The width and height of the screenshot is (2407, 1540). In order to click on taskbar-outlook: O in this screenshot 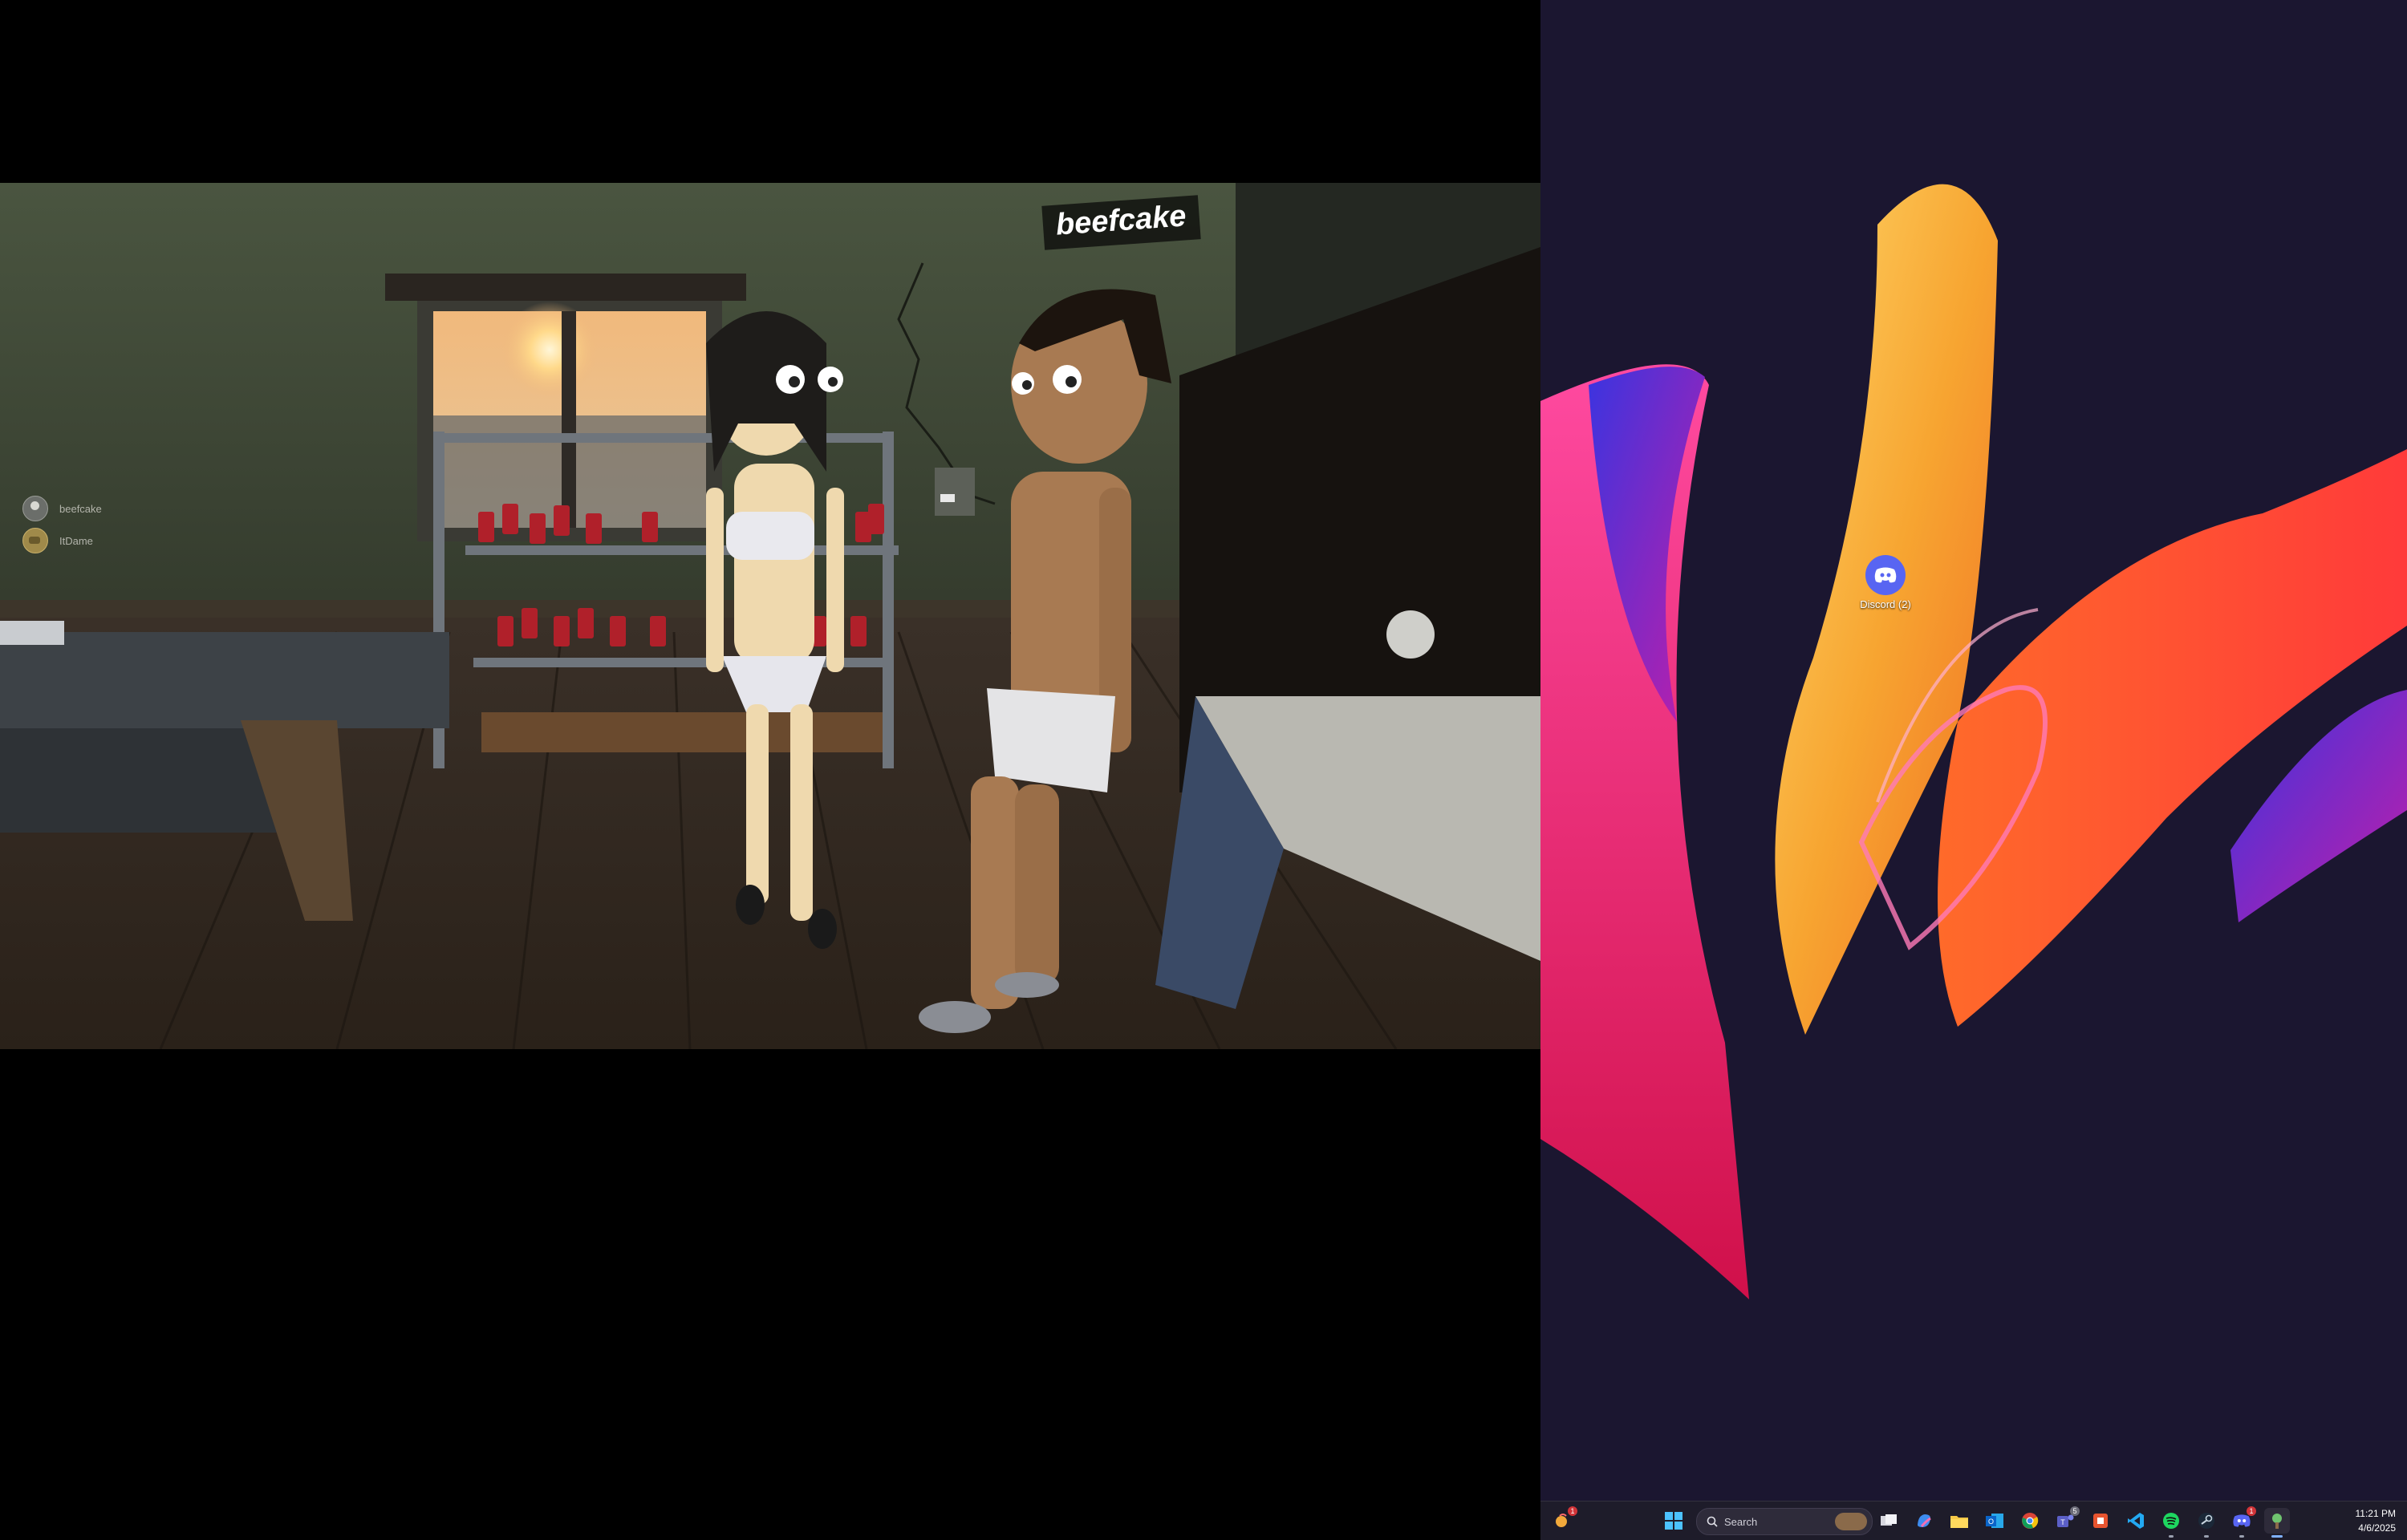, I will do `click(1995, 1521)`.